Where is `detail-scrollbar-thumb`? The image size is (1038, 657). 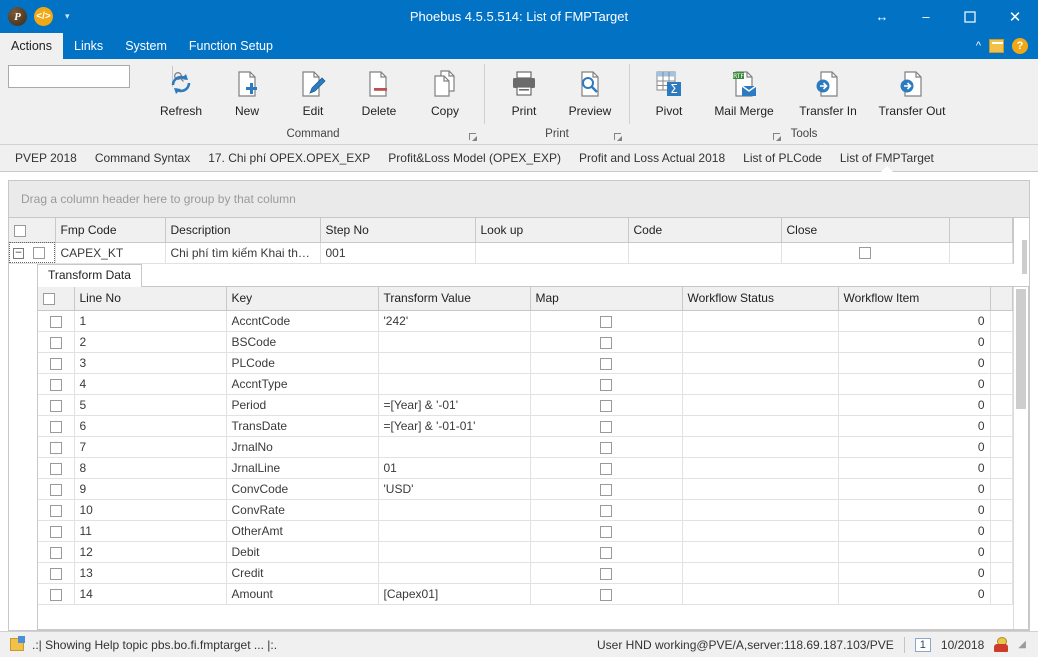
detail-scrollbar-thumb is located at coordinates (1021, 348).